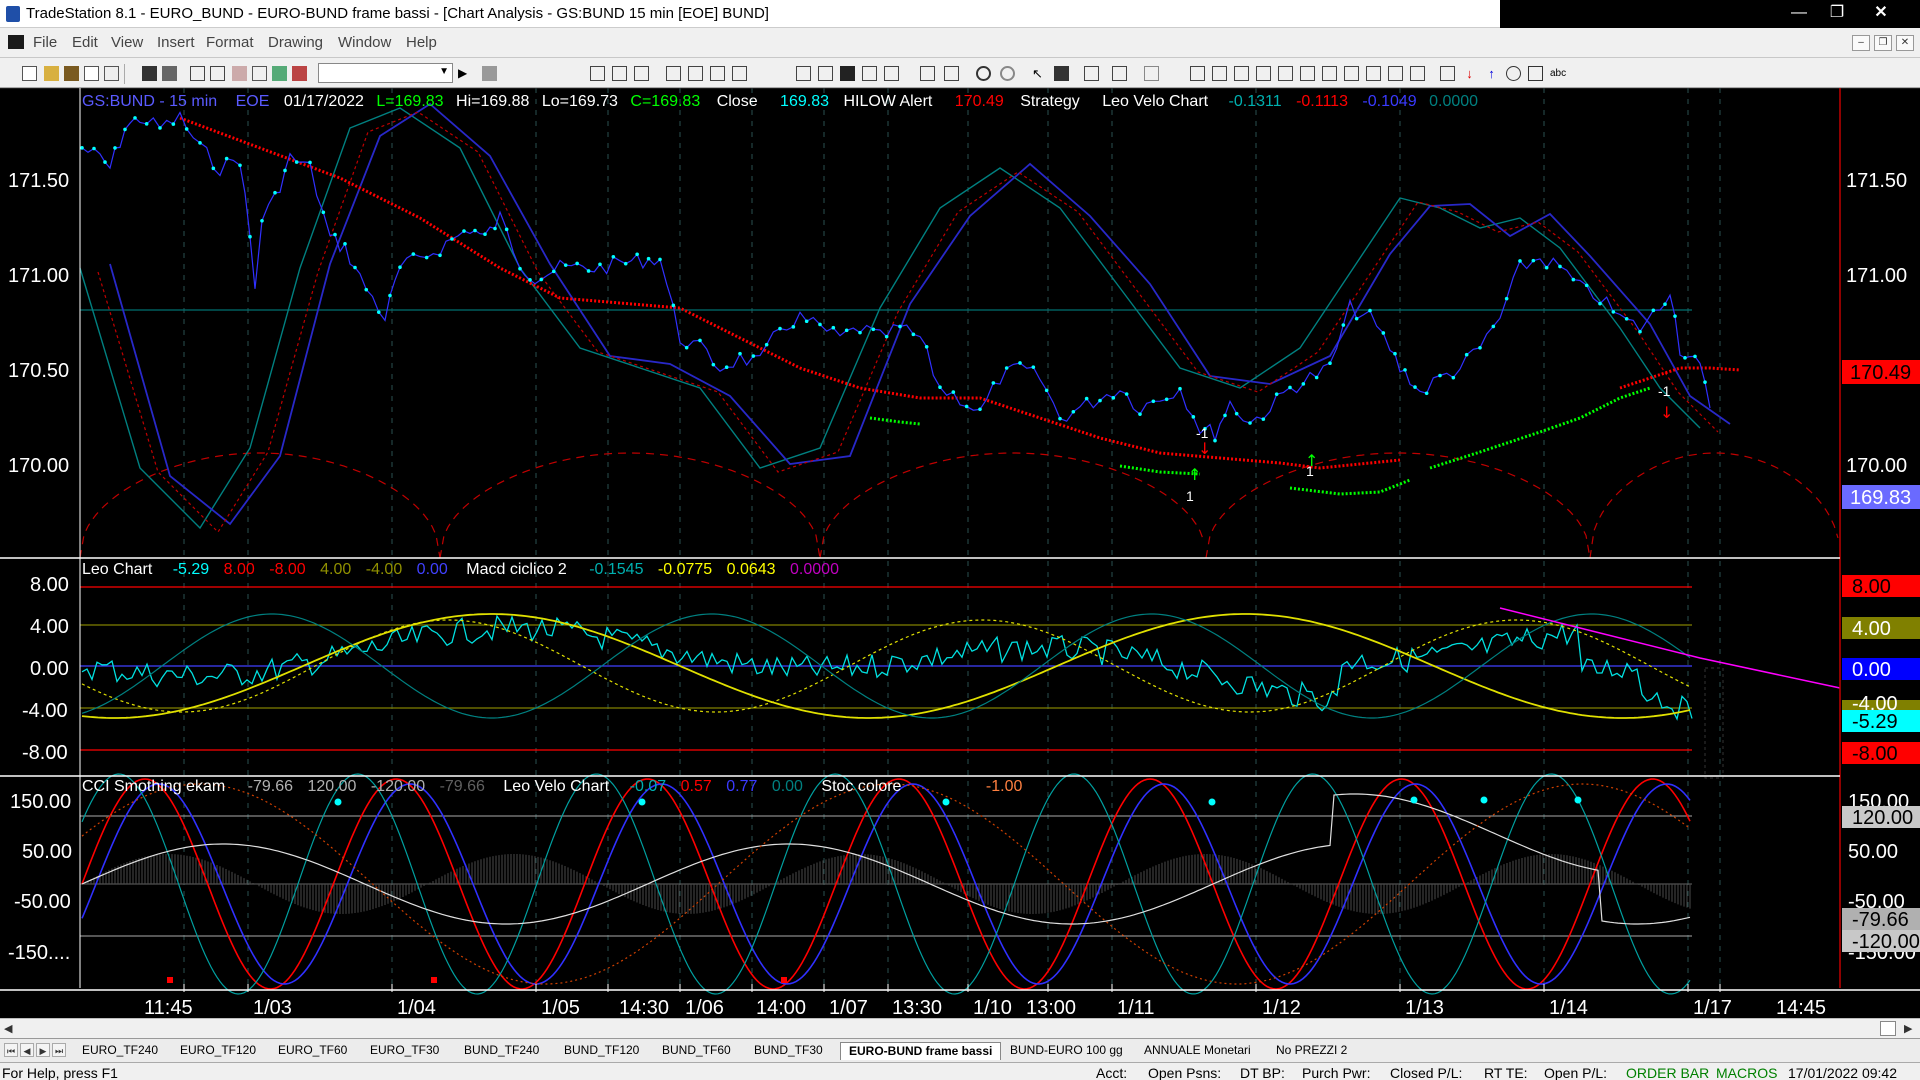  I want to click on mdi-minimize-button: –, so click(1861, 43).